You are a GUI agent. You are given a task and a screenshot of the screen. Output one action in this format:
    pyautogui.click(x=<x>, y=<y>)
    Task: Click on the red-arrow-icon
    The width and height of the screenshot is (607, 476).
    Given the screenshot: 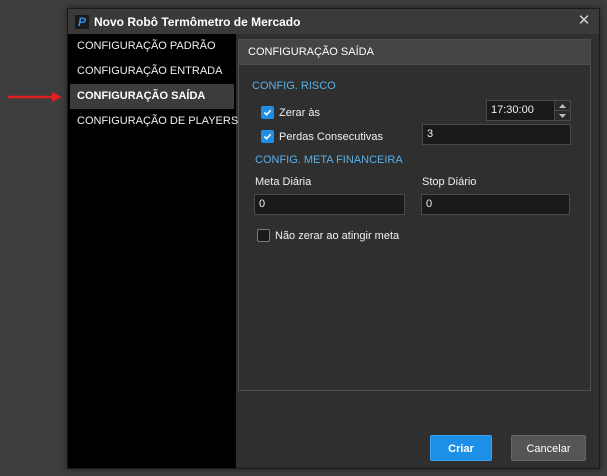 What is the action you would take?
    pyautogui.click(x=35, y=97)
    